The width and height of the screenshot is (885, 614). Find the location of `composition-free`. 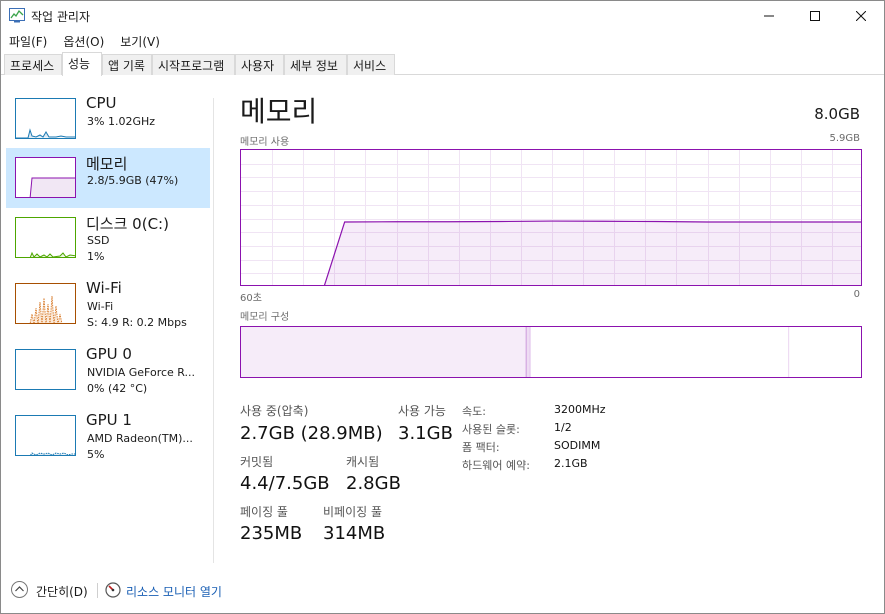

composition-free is located at coordinates (825, 352).